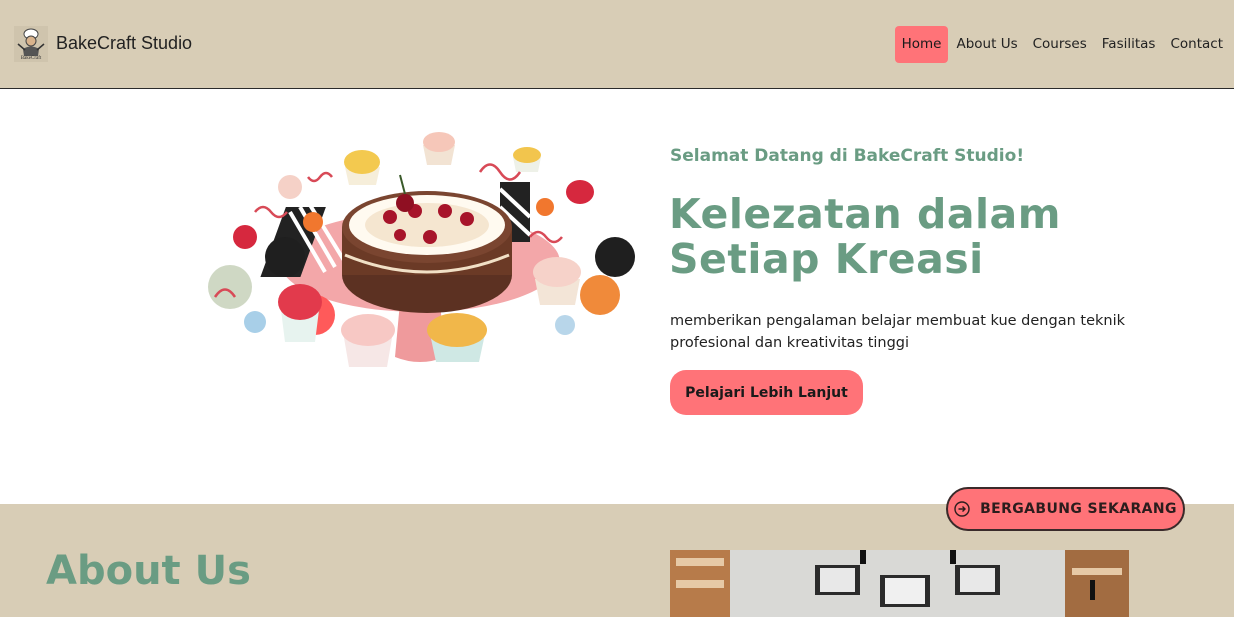 This screenshot has width=1234, height=617. What do you see at coordinates (31, 44) in the screenshot?
I see `chef-logo-icon: BakeCraft` at bounding box center [31, 44].